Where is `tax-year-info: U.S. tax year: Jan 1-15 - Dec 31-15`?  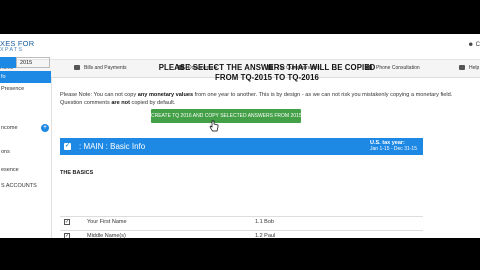
tax-year-info: U.S. tax year: Jan 1-15 - Dec 31-15 is located at coordinates (393, 146).